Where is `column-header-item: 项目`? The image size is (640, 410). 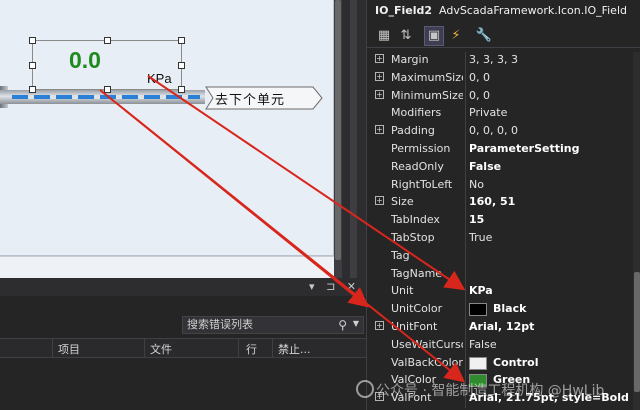
column-header-item: 项目 is located at coordinates (69, 349).